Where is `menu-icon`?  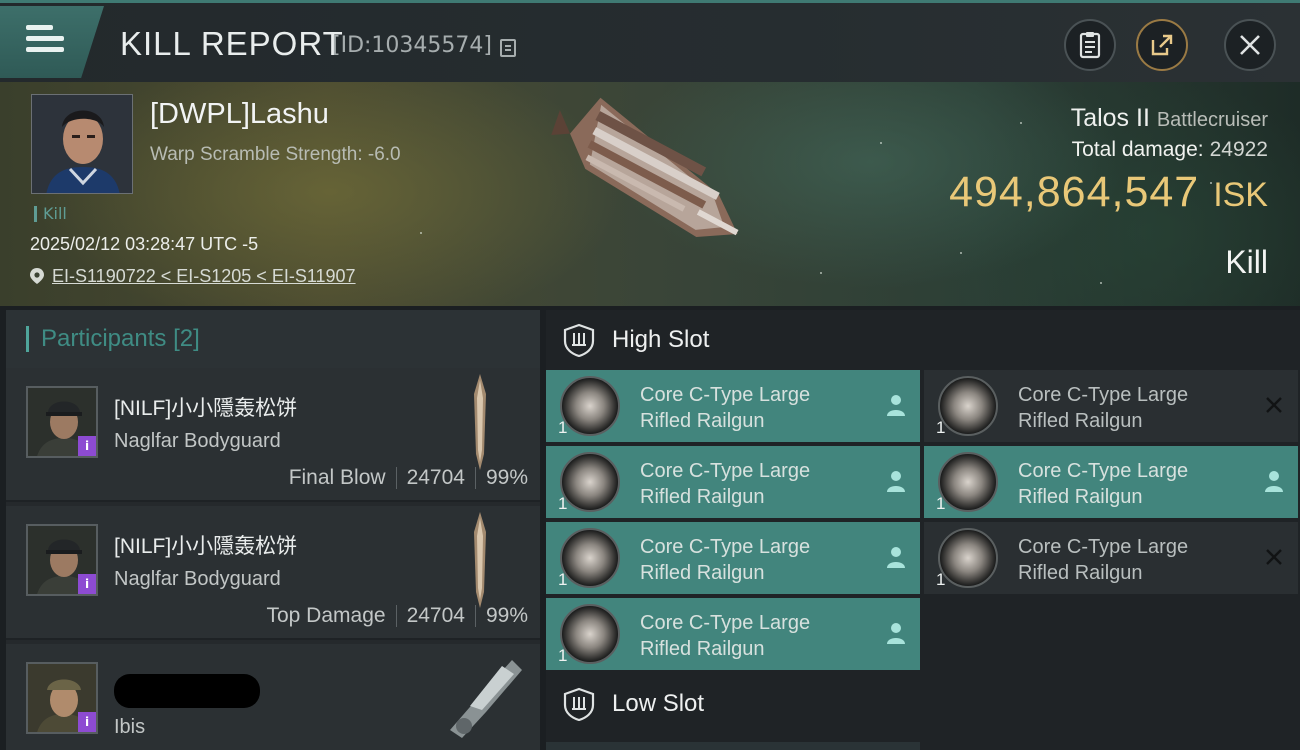 menu-icon is located at coordinates (45, 40).